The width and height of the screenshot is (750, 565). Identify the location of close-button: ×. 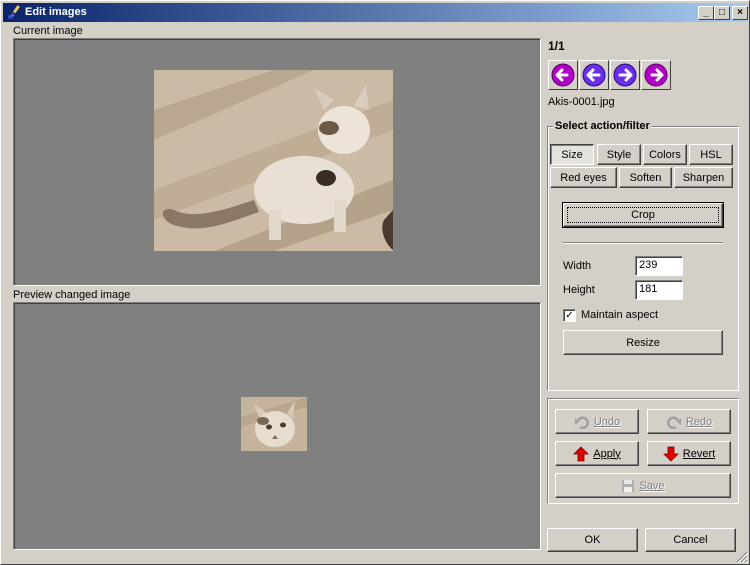
(740, 13).